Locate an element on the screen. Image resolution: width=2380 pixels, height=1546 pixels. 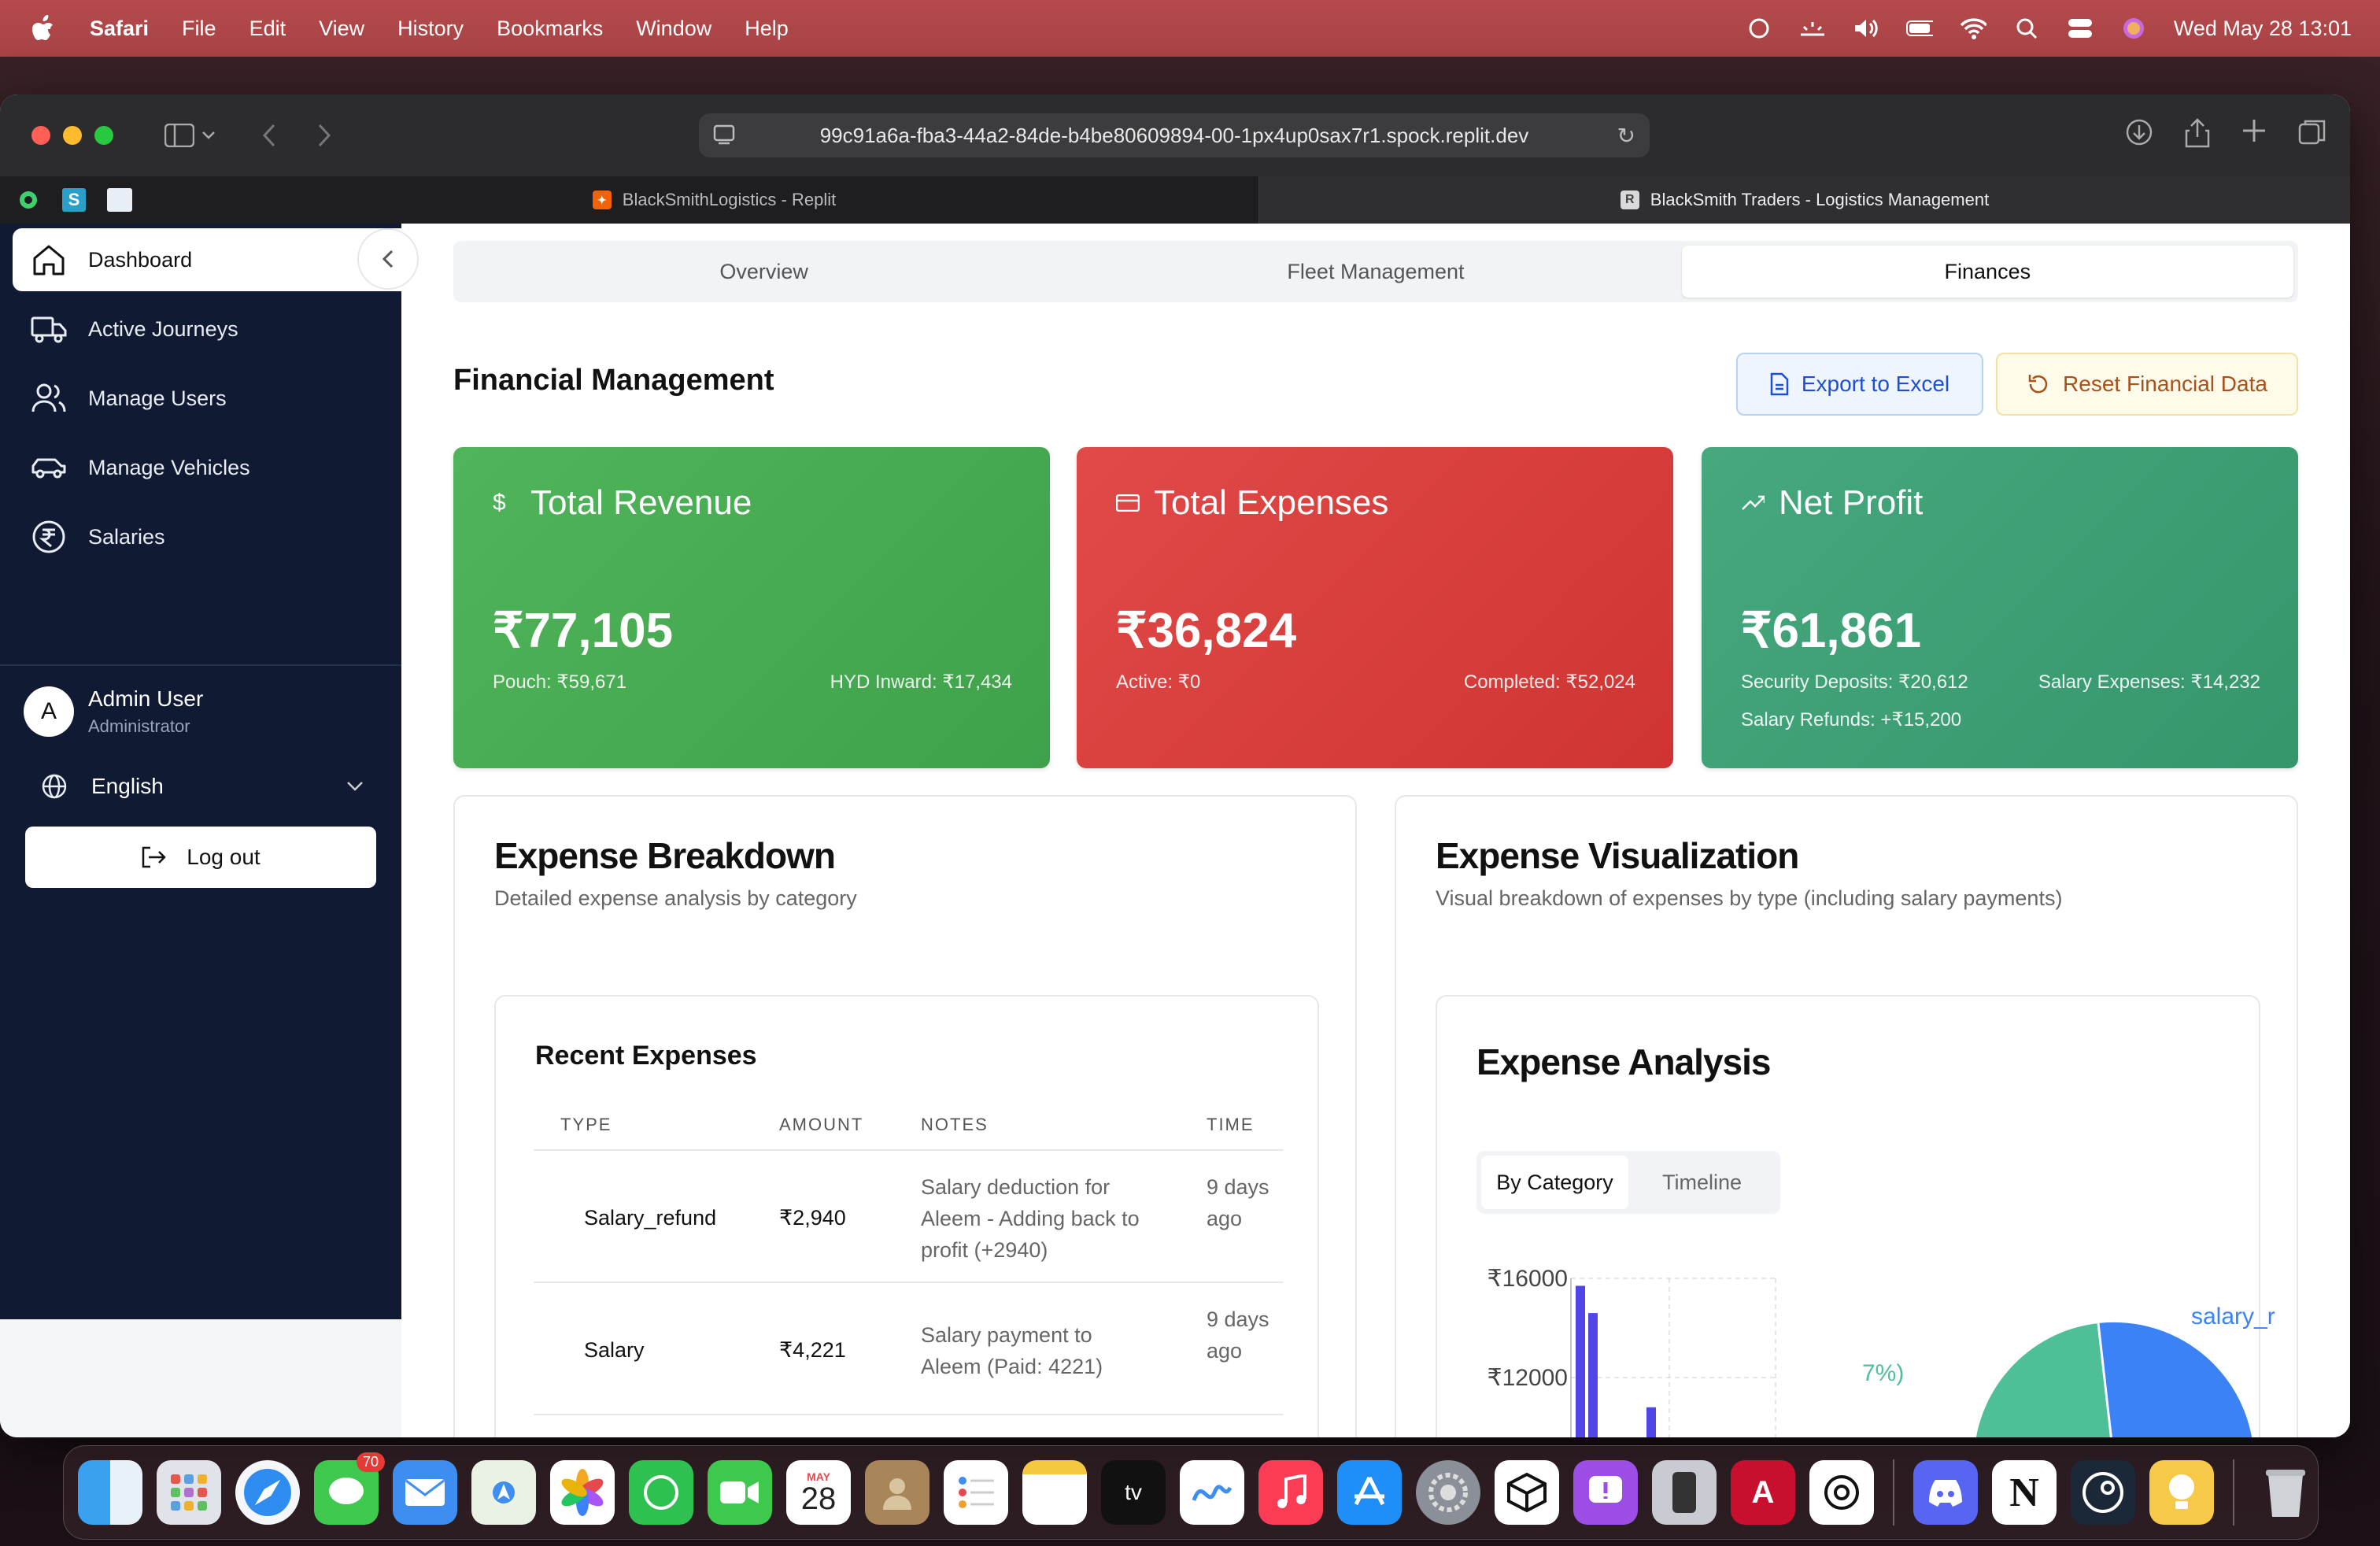
facetime-icon is located at coordinates (740, 1493).